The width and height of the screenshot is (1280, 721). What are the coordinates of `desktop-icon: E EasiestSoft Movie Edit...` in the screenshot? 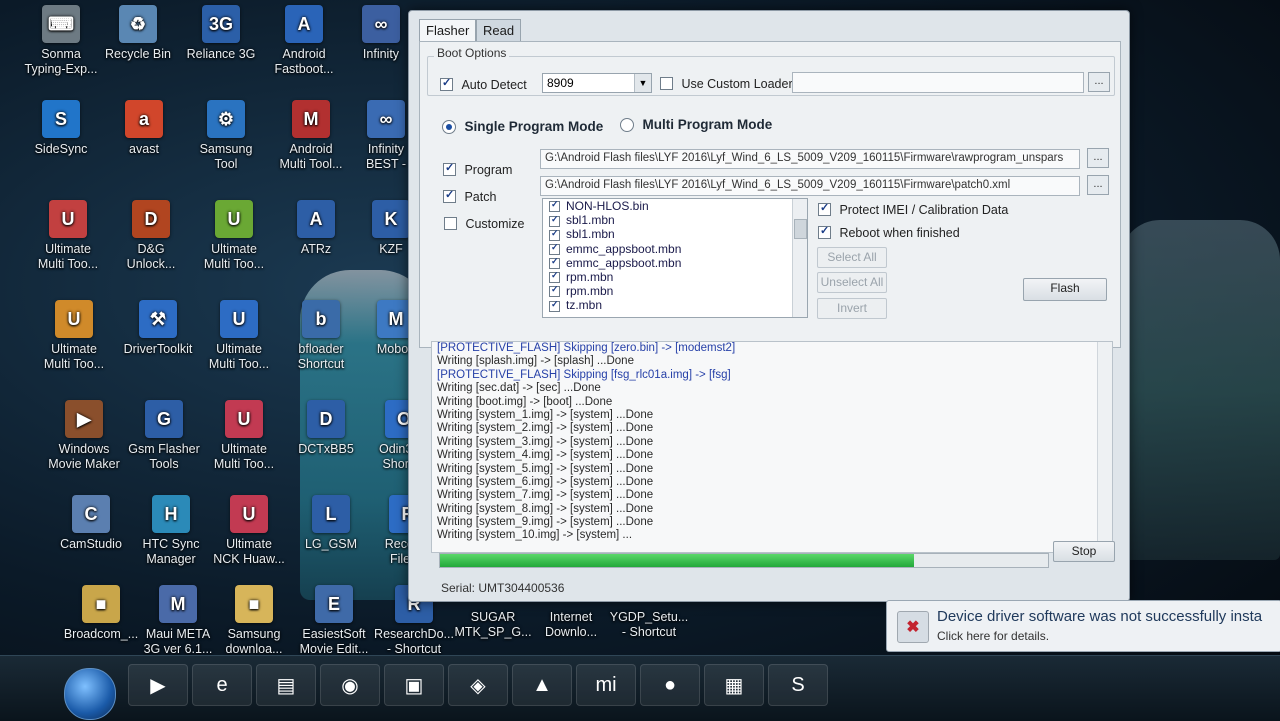 It's located at (334, 621).